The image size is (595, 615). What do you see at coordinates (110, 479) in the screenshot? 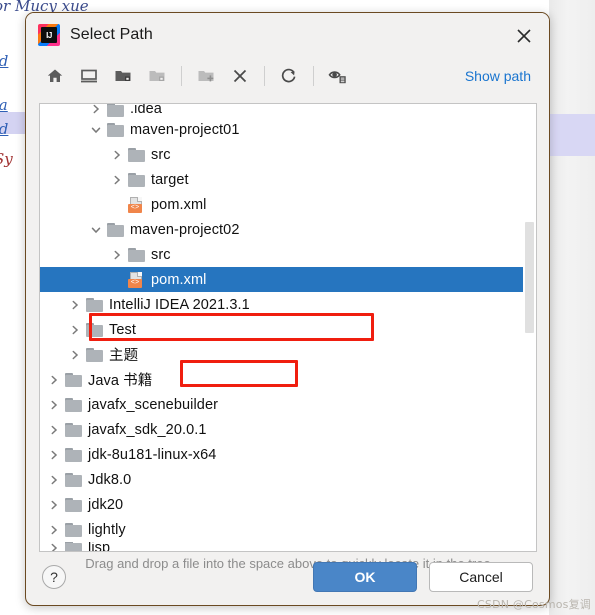
I see `tree-item-label: Jdk8.0` at bounding box center [110, 479].